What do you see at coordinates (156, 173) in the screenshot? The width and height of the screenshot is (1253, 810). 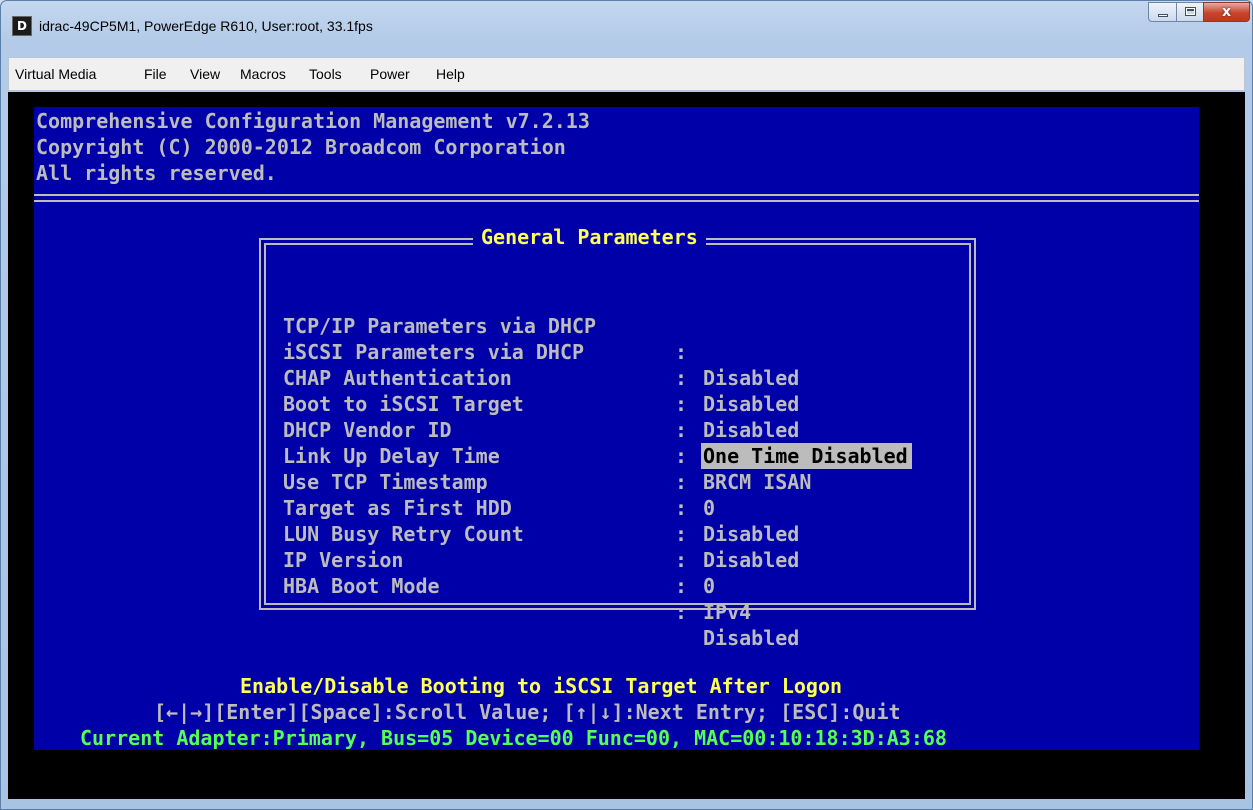 I see `header-line-rights: All rights reserved.` at bounding box center [156, 173].